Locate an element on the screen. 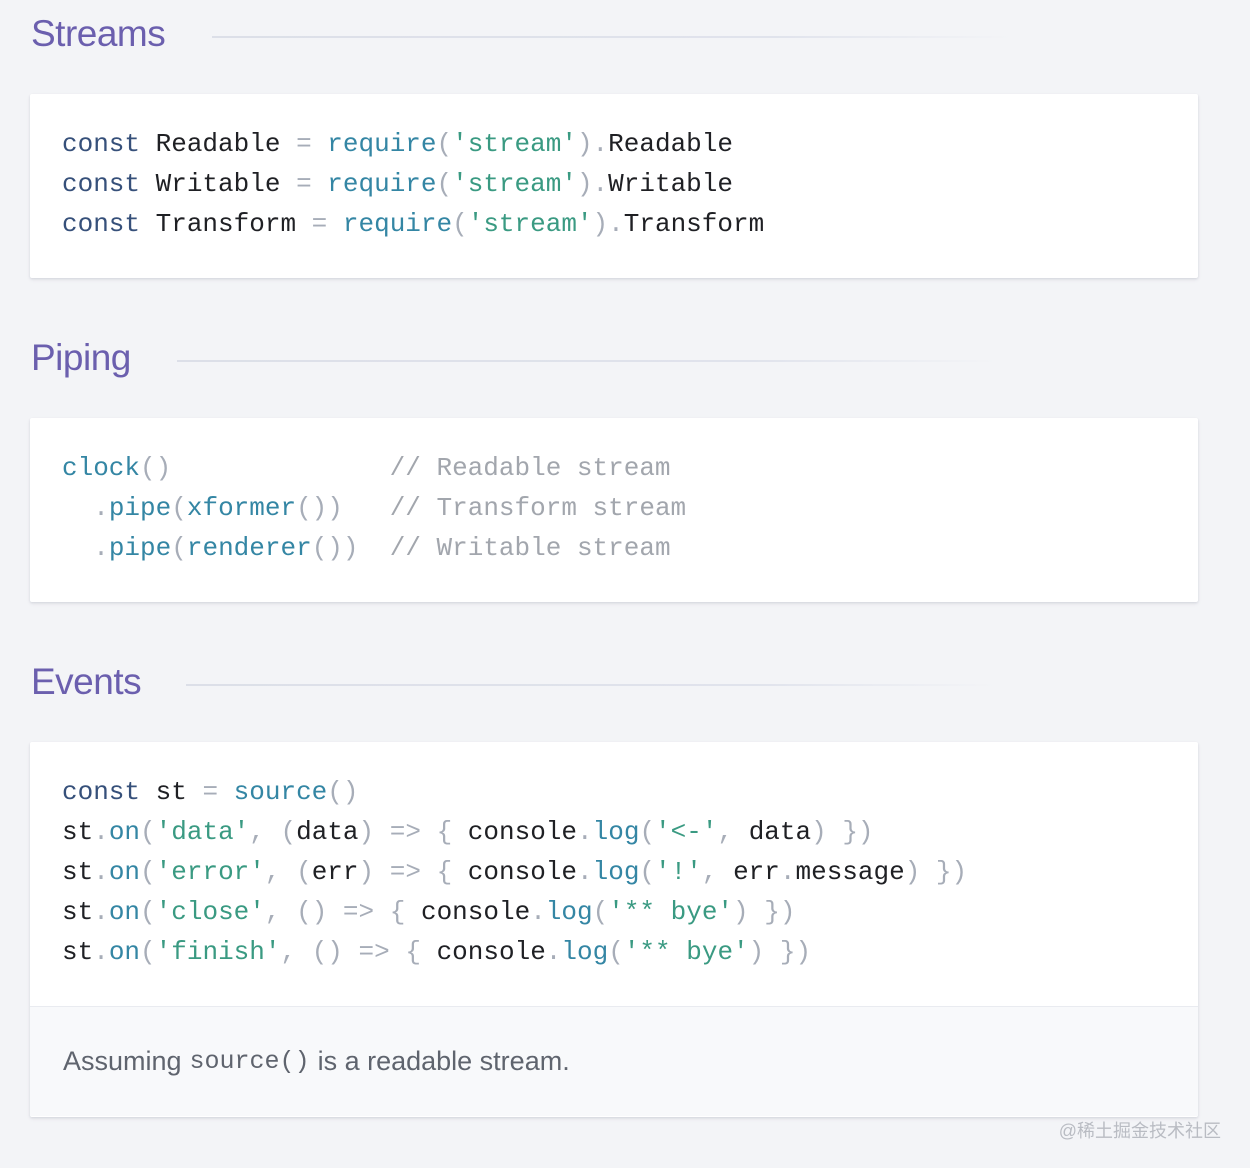 The width and height of the screenshot is (1250, 1168). events-footnote: Assuming source() is a readable stream. is located at coordinates (614, 1061).